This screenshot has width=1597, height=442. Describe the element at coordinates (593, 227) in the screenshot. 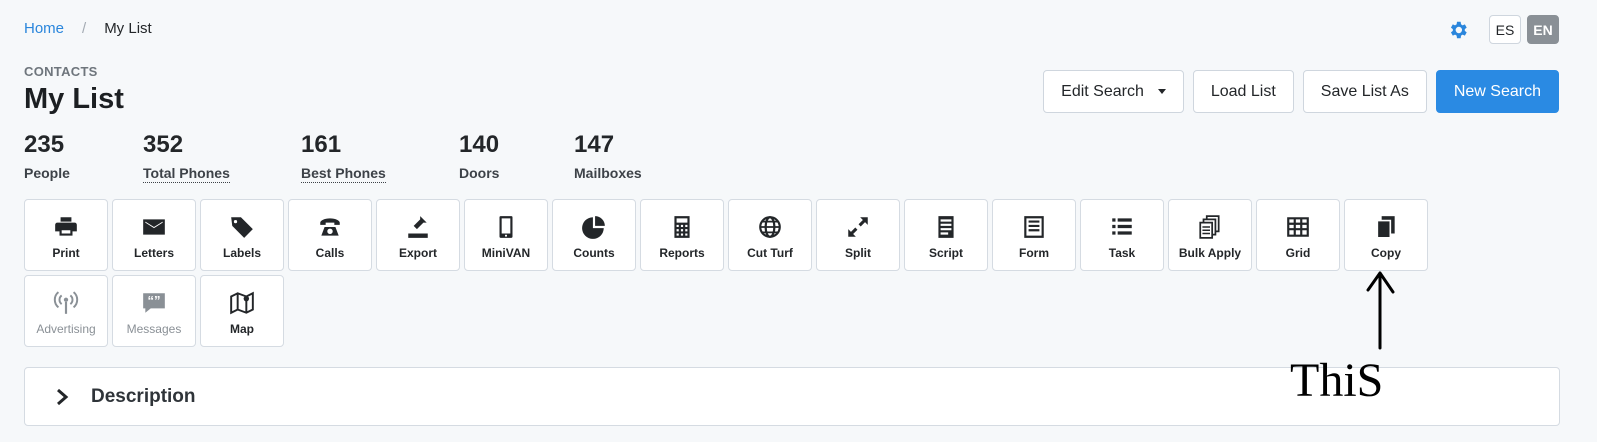

I see `pie-chart-icon` at that location.